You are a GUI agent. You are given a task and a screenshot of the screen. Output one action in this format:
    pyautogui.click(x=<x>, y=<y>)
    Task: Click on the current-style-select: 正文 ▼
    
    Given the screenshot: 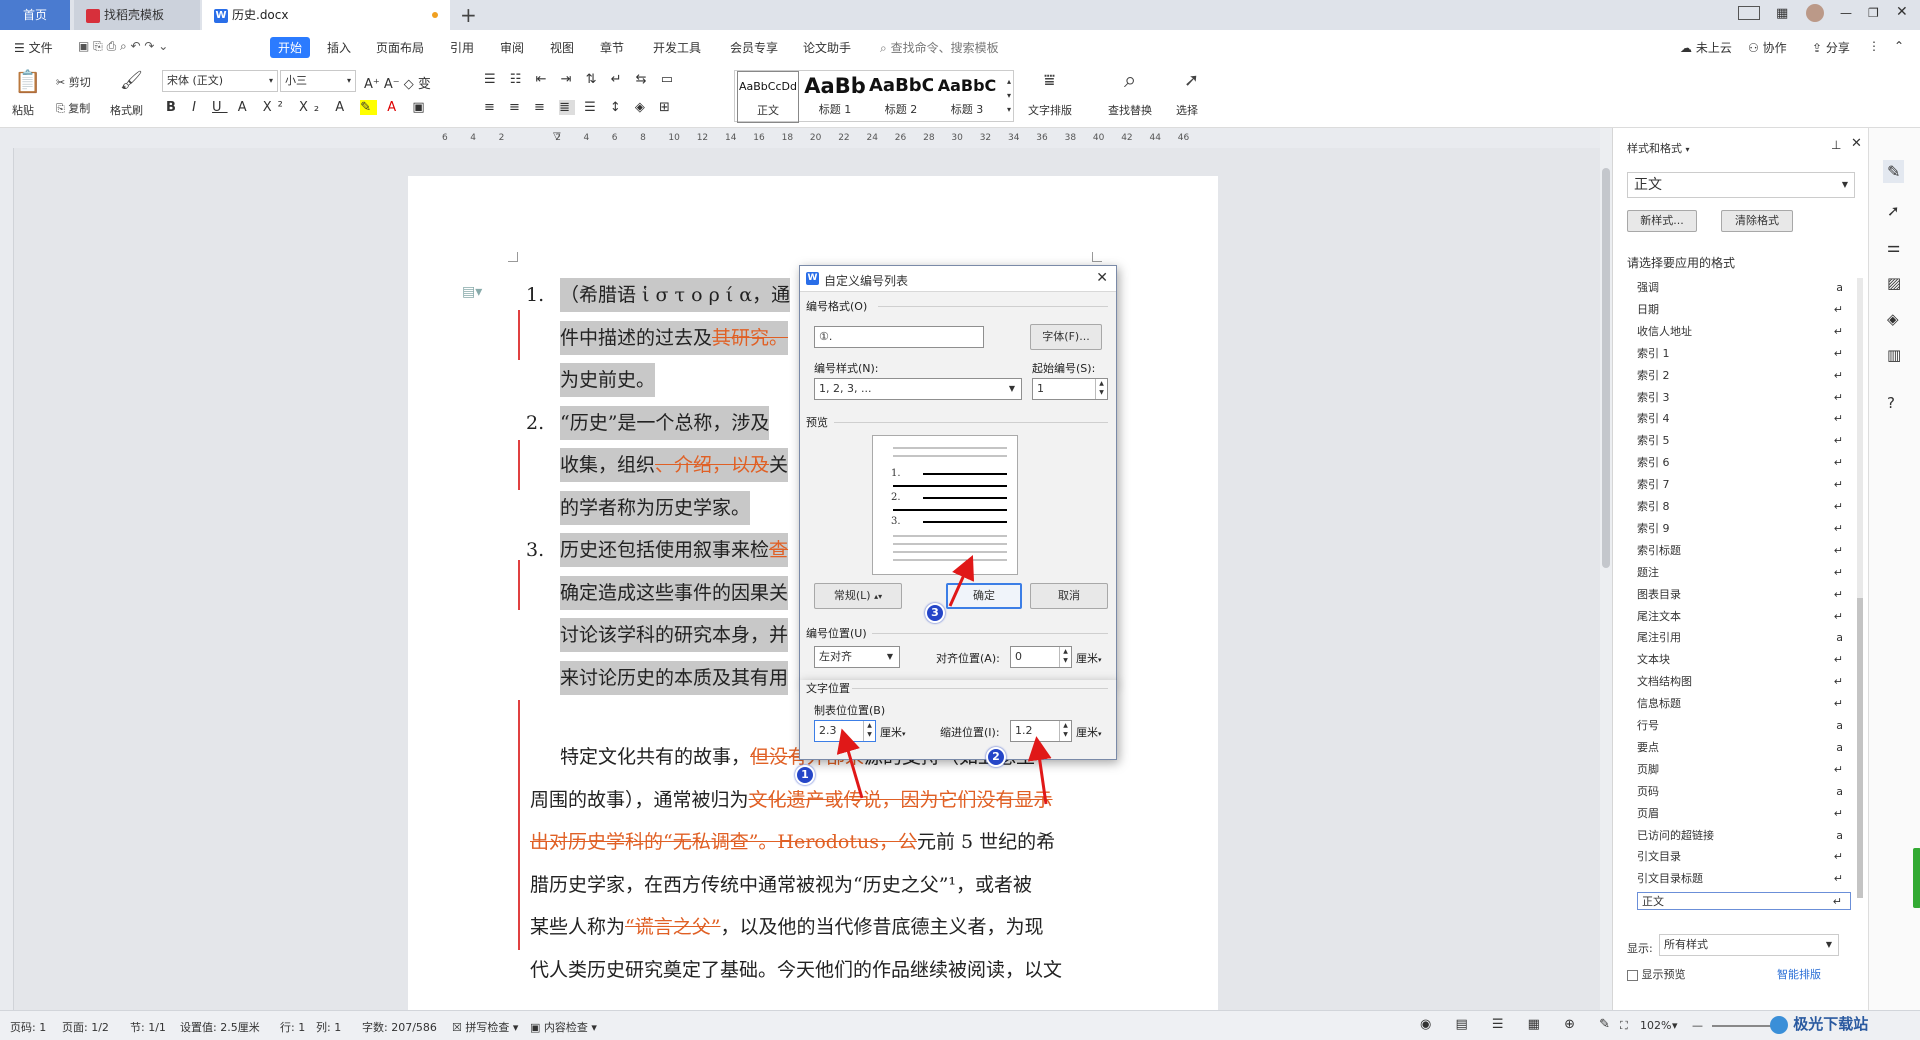 What is the action you would take?
    pyautogui.click(x=1741, y=185)
    